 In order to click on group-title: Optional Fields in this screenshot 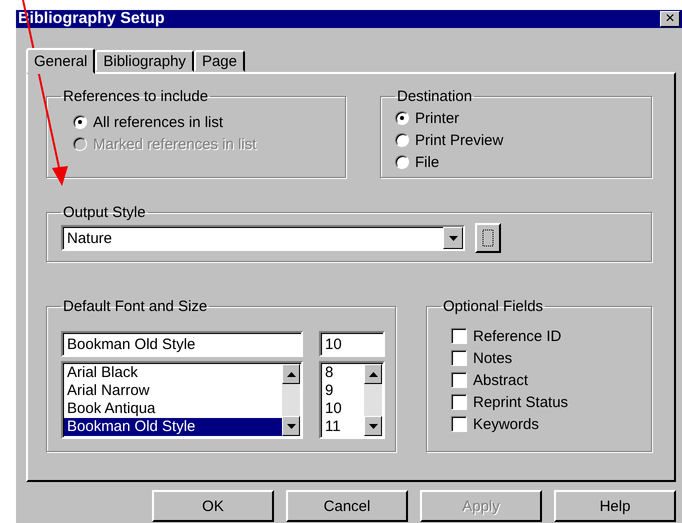, I will do `click(493, 306)`.